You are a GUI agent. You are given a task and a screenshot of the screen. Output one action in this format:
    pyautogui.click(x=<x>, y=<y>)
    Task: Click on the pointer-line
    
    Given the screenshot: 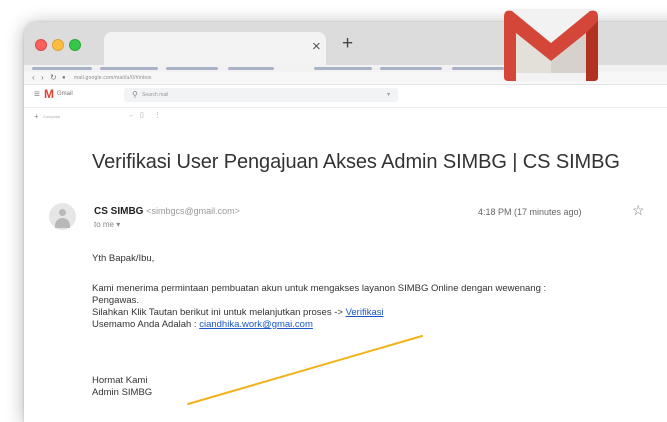 What is the action you would take?
    pyautogui.click(x=305, y=370)
    